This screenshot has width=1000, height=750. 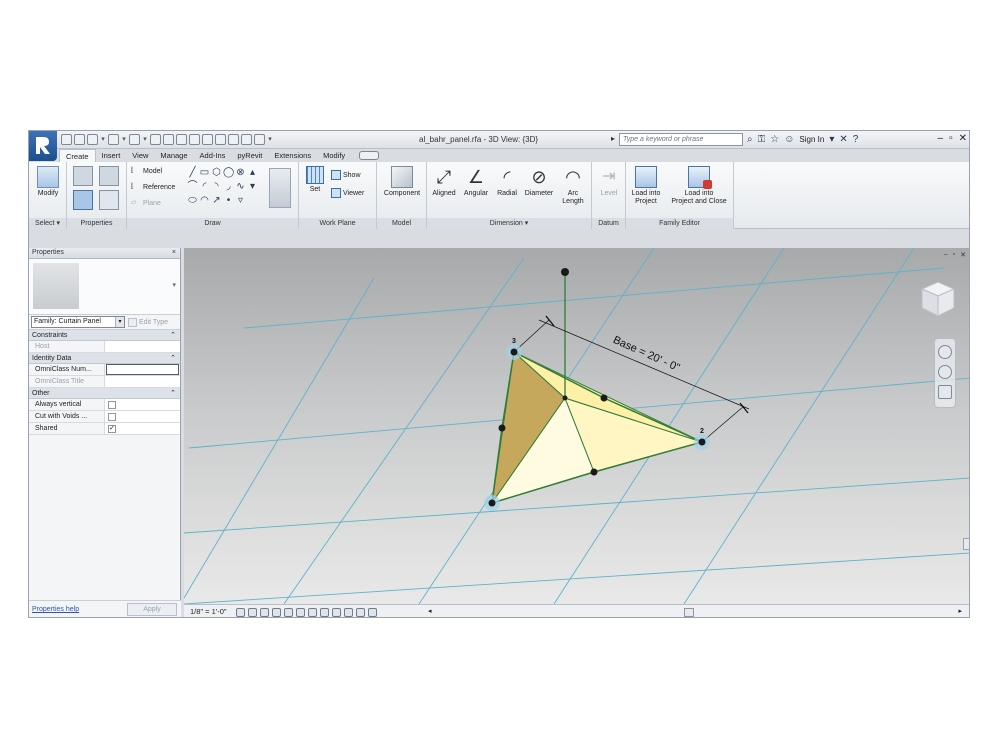 What do you see at coordinates (233, 139) in the screenshot?
I see `thin-lines-icon` at bounding box center [233, 139].